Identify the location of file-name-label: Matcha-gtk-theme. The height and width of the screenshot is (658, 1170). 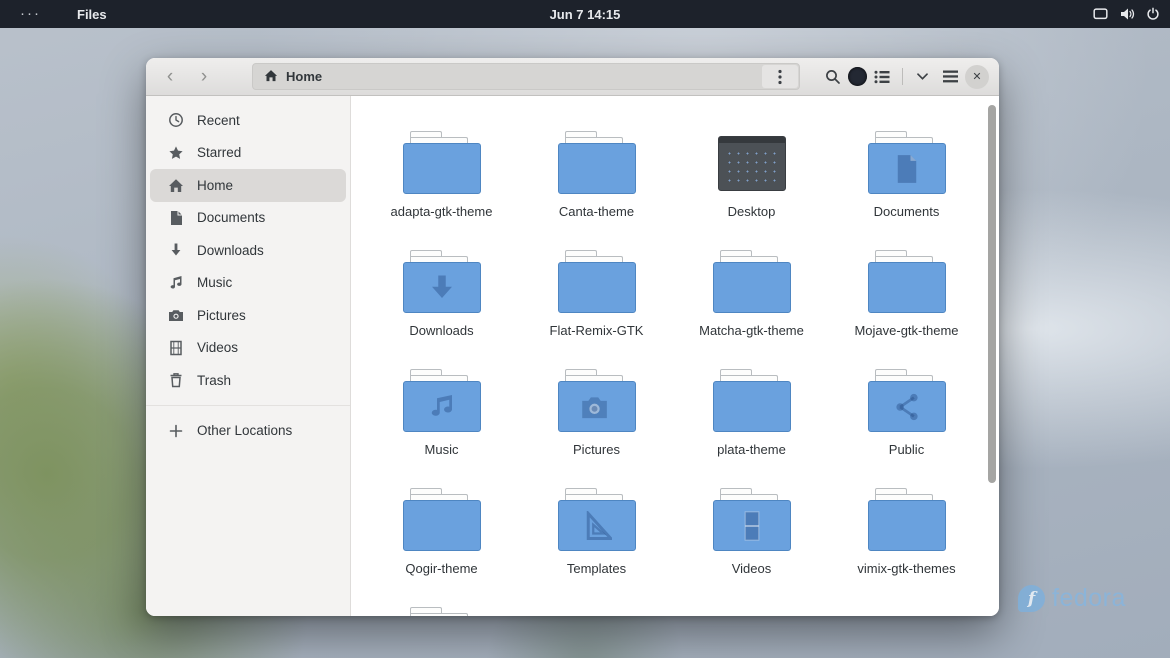
(751, 330).